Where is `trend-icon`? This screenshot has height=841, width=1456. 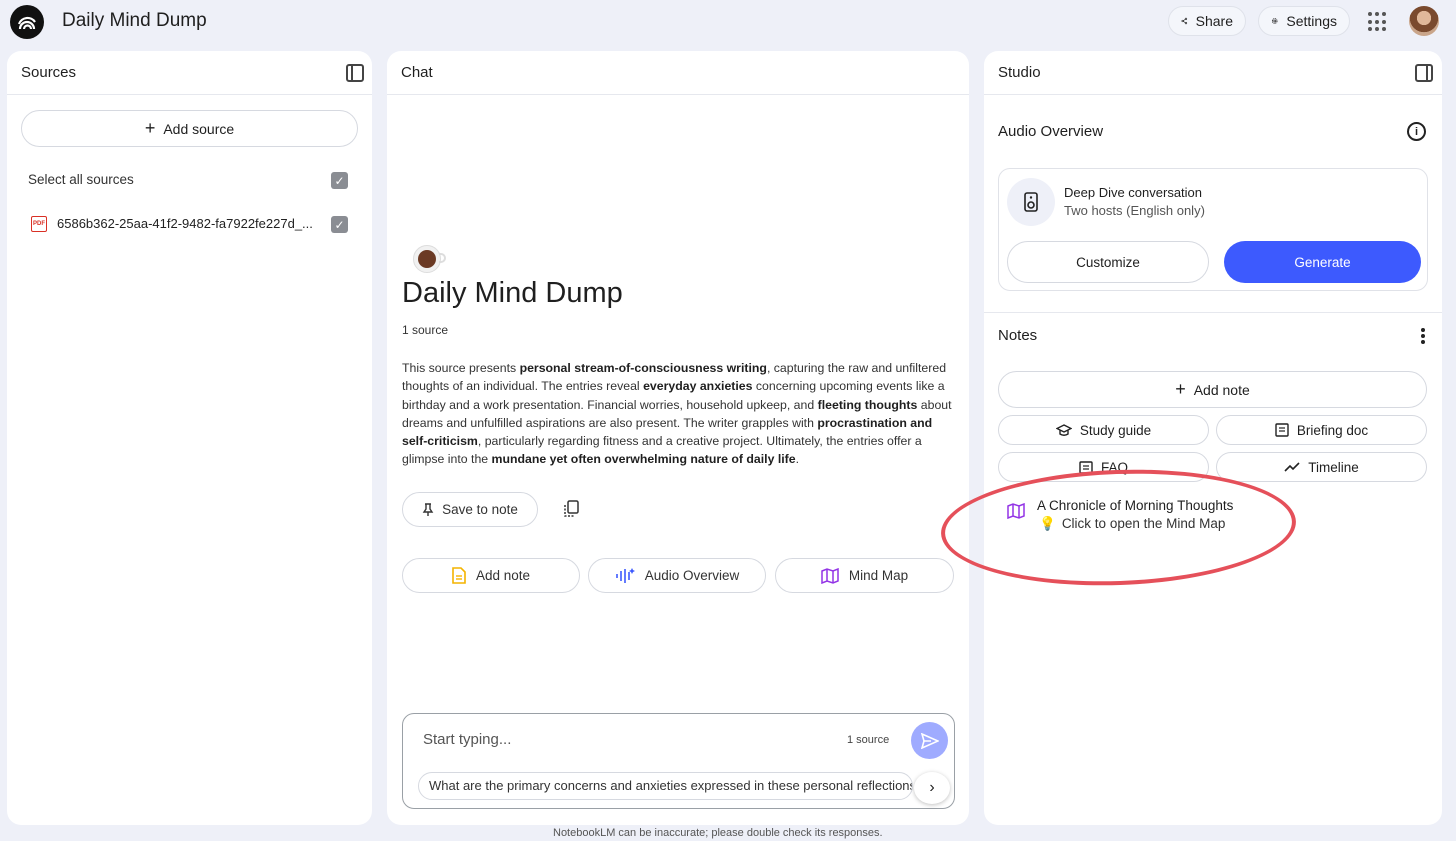 trend-icon is located at coordinates (1292, 467).